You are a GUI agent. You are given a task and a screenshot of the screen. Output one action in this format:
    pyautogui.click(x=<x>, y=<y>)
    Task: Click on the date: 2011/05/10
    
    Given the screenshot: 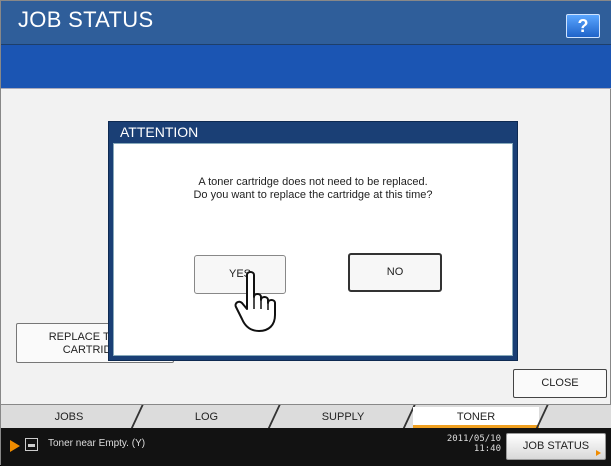 What is the action you would take?
    pyautogui.click(x=473, y=439)
    